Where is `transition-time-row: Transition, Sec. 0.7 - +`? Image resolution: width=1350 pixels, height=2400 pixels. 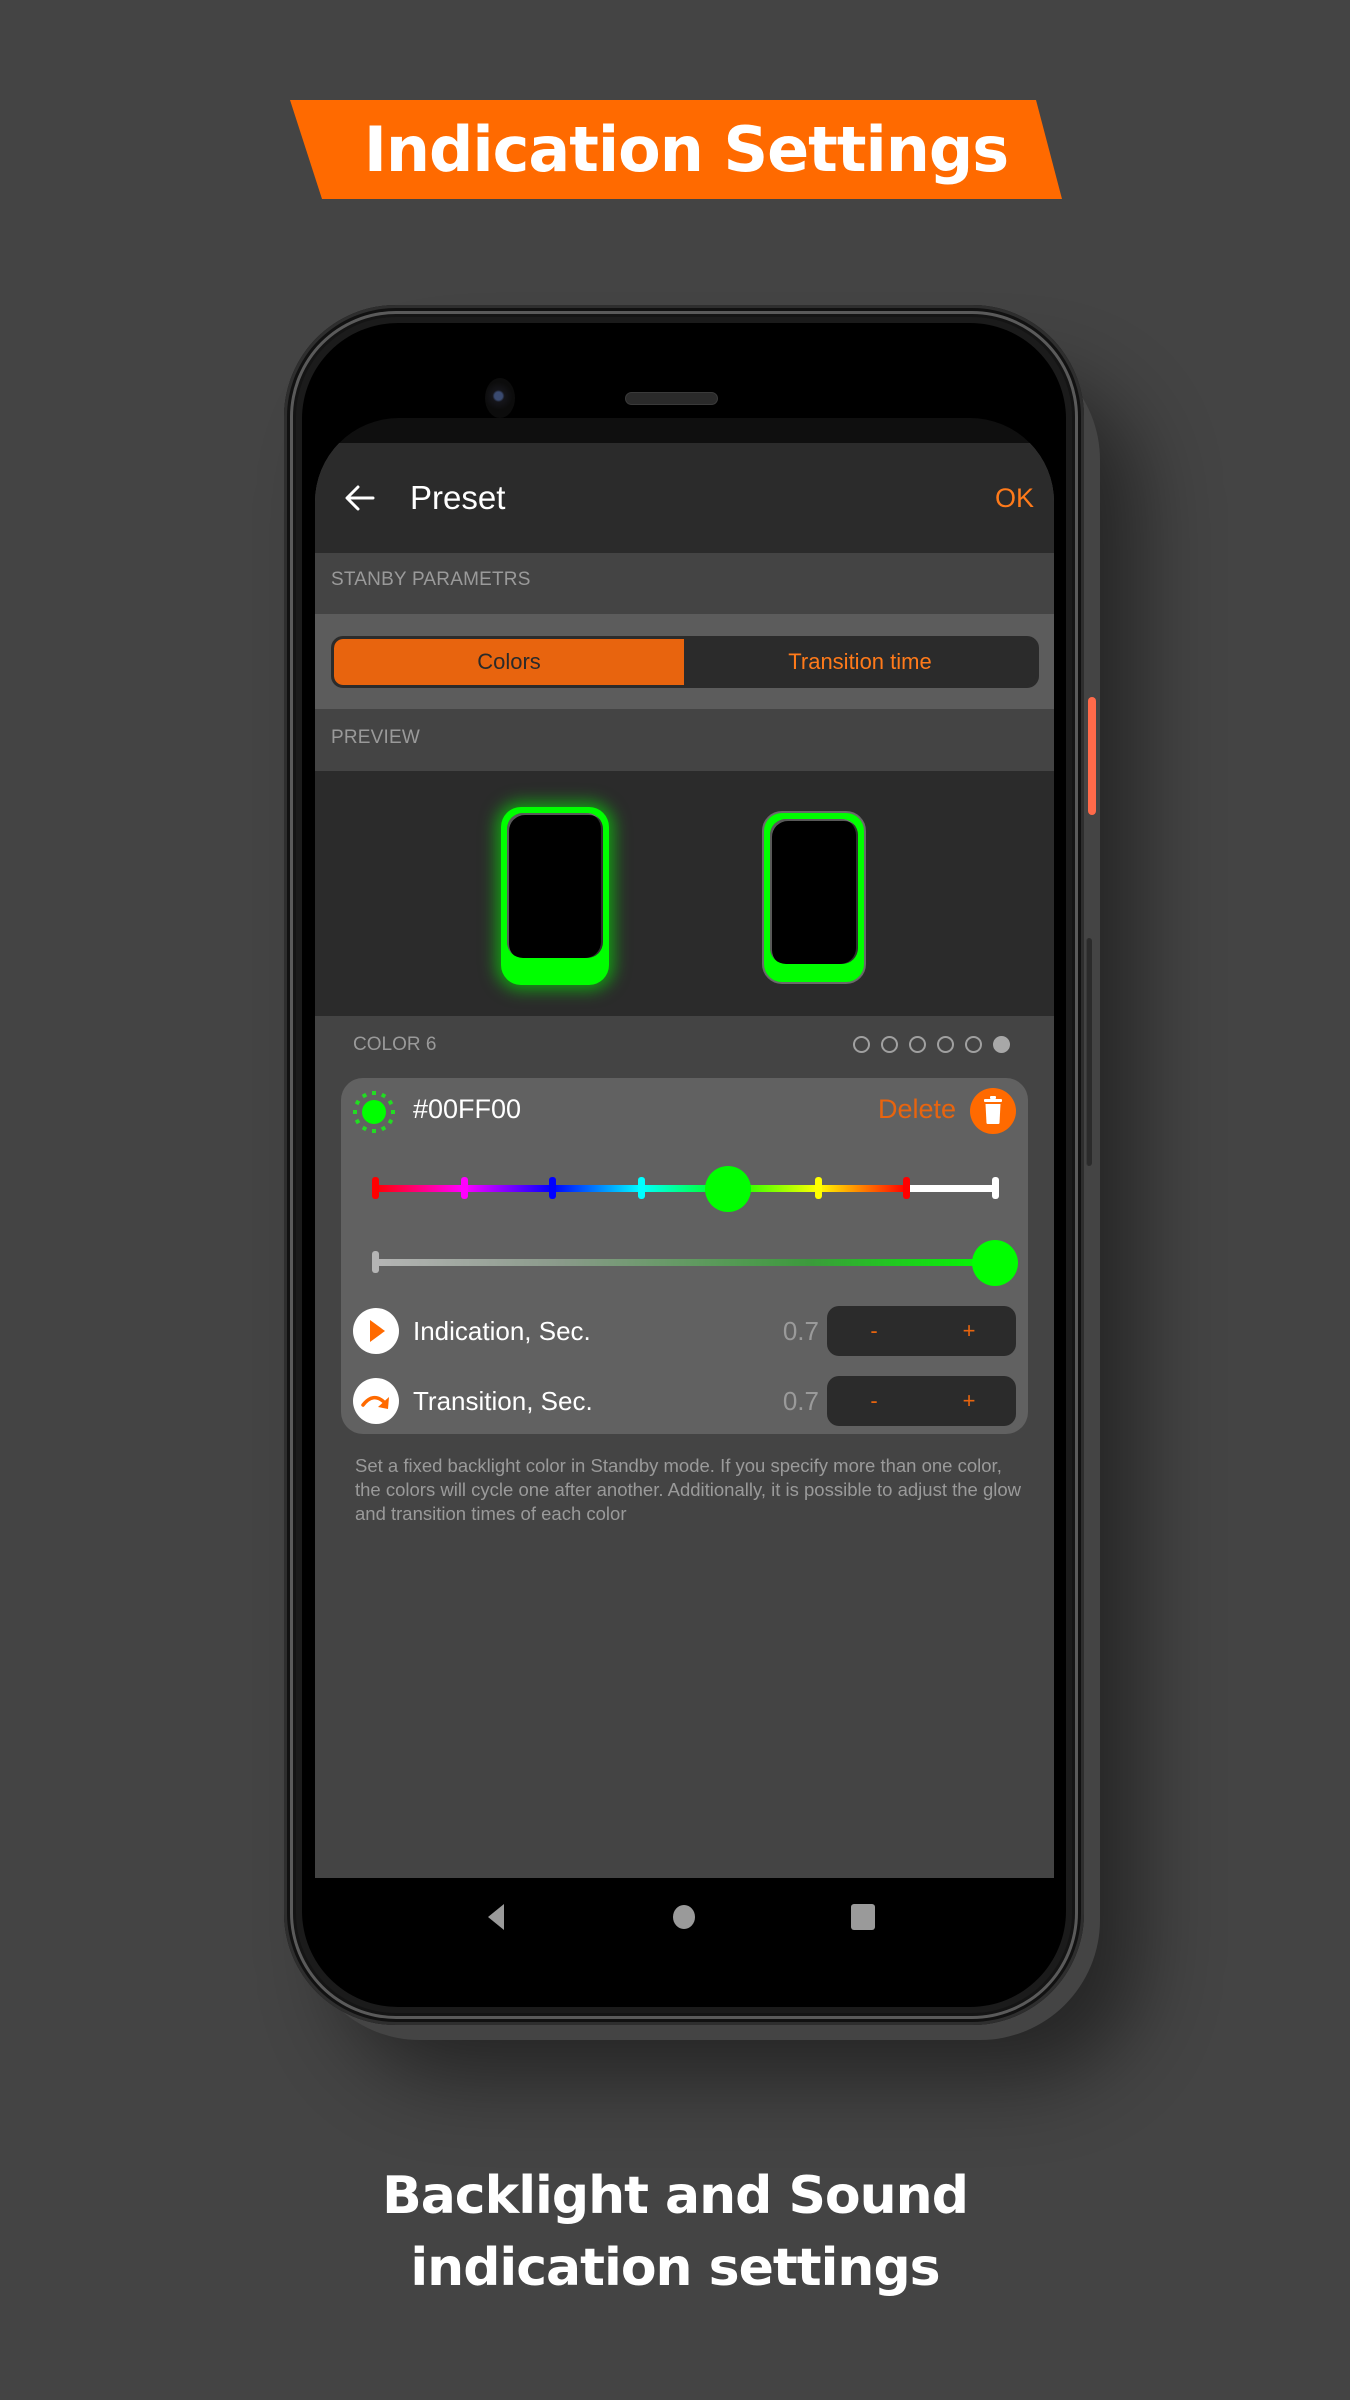
transition-time-row: Transition, Sec. 0.7 - + is located at coordinates (684, 1401).